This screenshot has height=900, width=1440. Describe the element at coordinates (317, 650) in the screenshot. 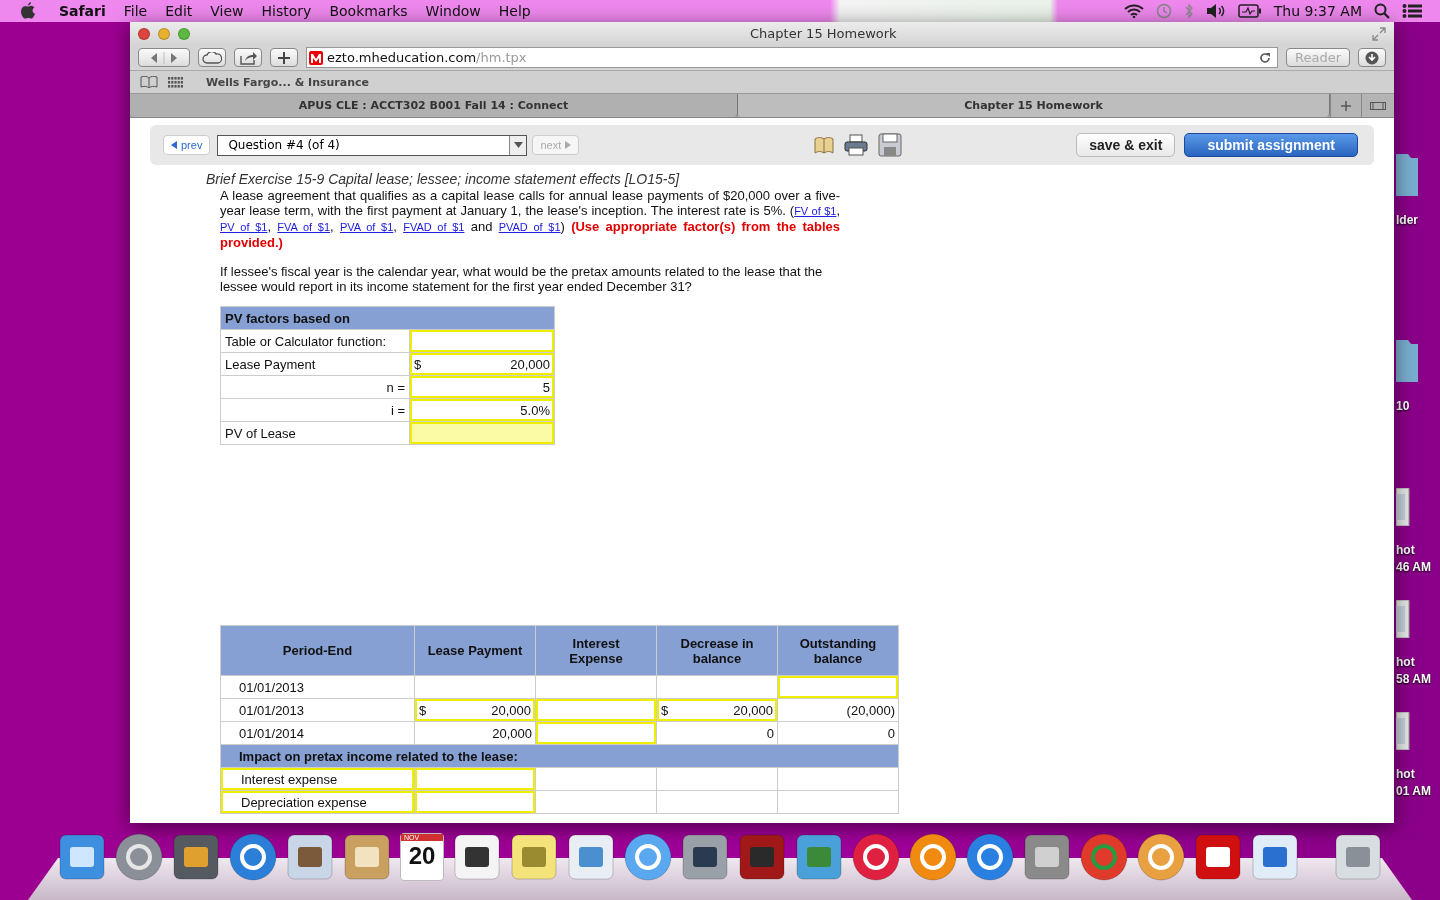

I see `column-header: Period-End` at that location.